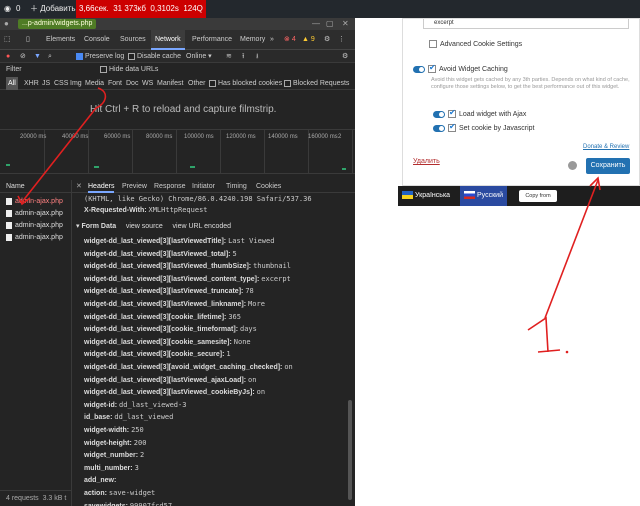  I want to click on filter-icon: ▼, so click(37, 56).